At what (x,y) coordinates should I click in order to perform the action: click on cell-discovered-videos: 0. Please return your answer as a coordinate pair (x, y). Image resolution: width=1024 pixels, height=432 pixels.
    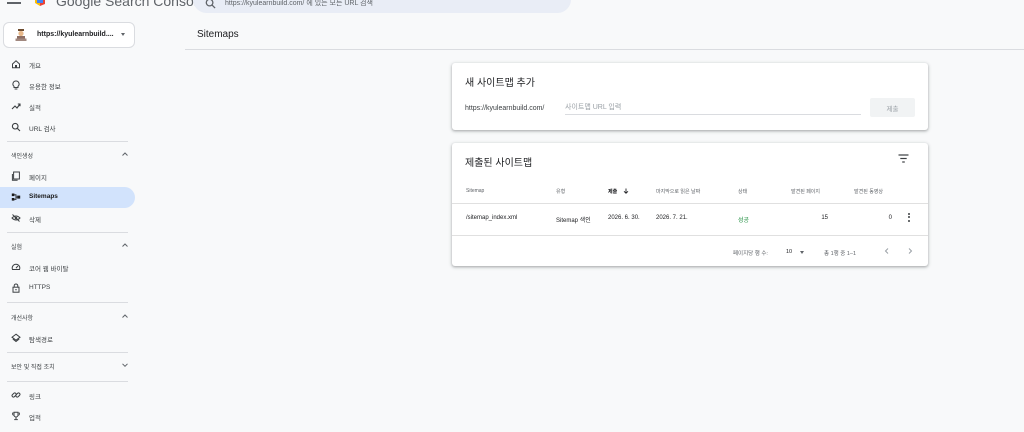
    Looking at the image, I should click on (890, 218).